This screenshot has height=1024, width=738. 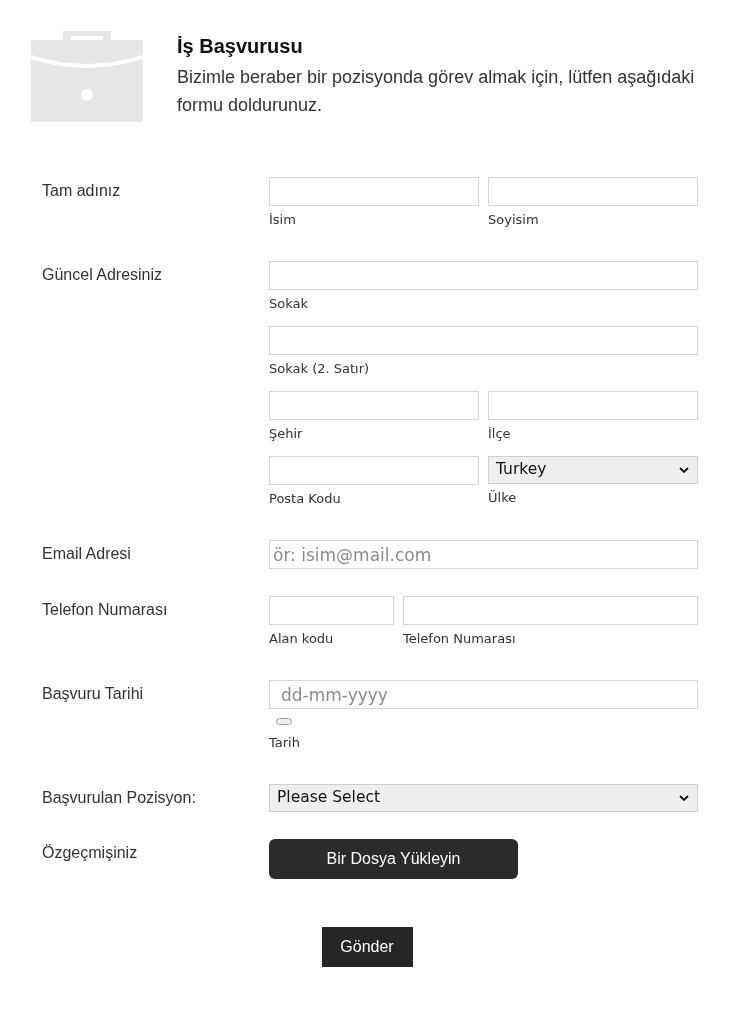 What do you see at coordinates (105, 610) in the screenshot?
I see `field-label: Telefon Numarası` at bounding box center [105, 610].